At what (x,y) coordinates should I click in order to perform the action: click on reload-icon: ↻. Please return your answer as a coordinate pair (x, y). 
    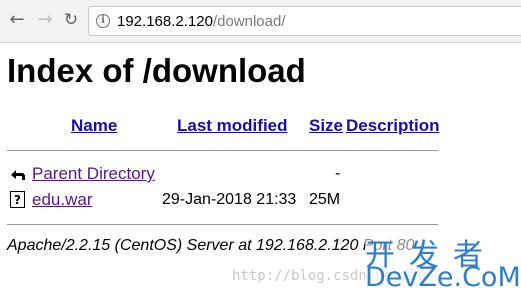
    Looking at the image, I should click on (71, 19).